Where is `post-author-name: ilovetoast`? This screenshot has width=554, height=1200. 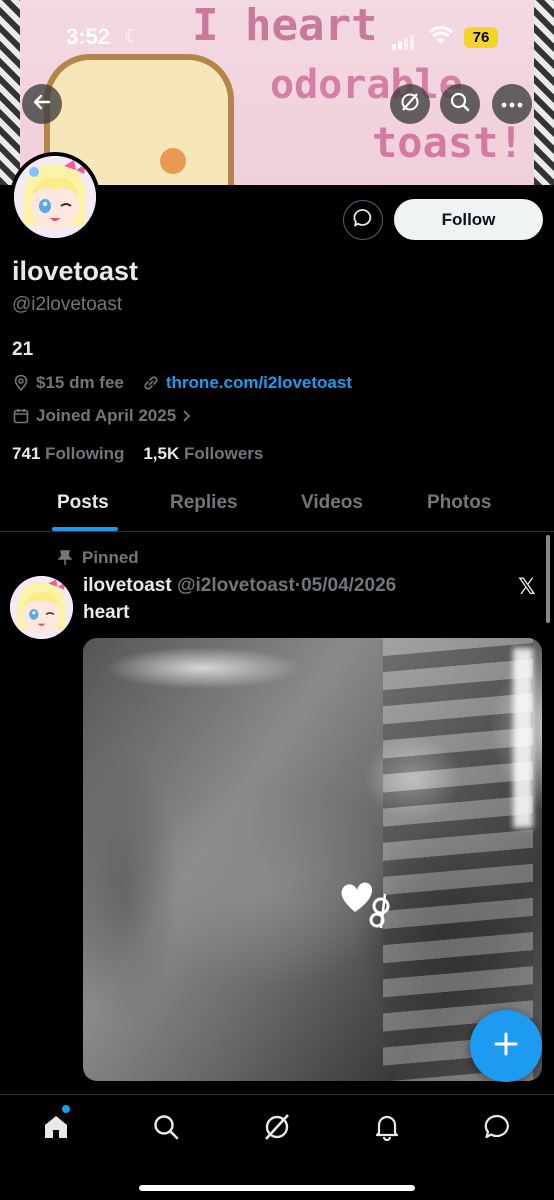
post-author-name: ilovetoast is located at coordinates (127, 585).